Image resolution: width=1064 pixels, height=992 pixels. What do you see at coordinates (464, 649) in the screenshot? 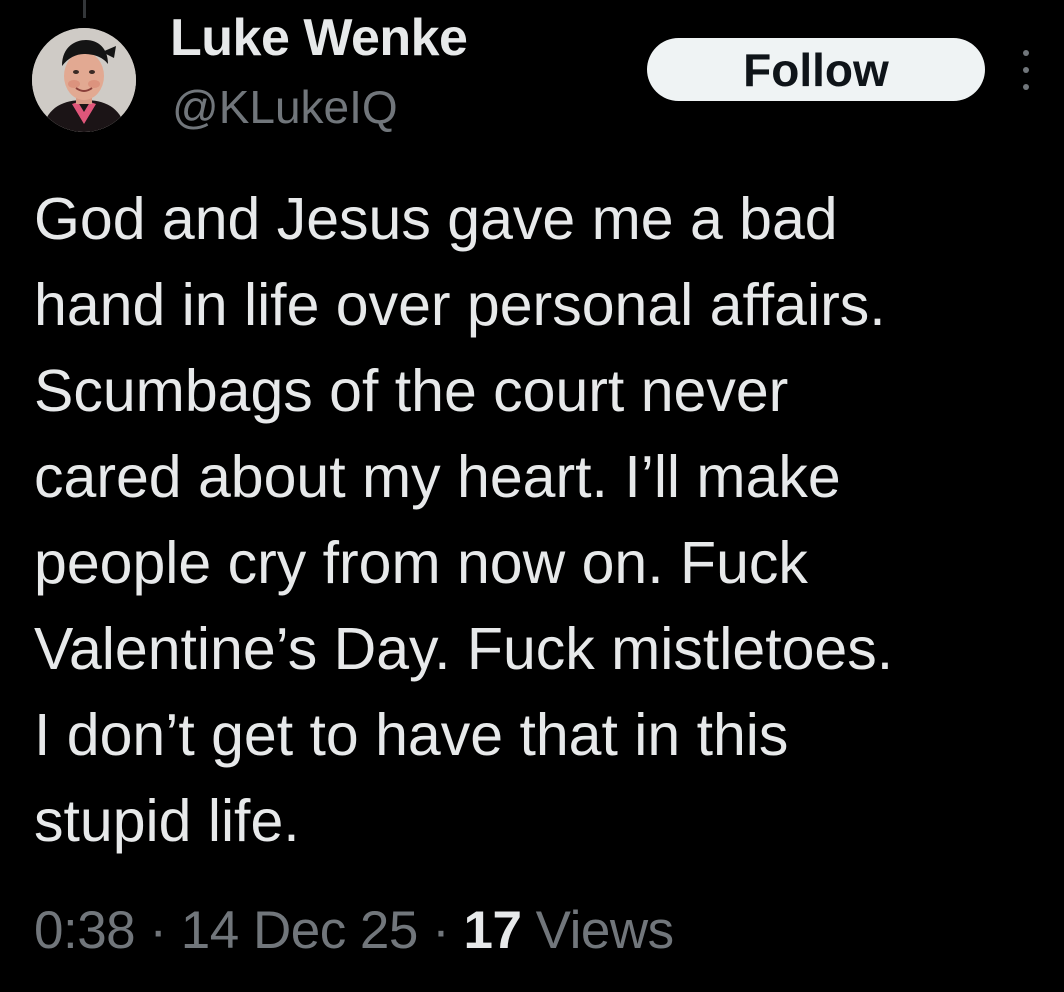
I see `tweet-text-line: Valentine’s Day. Fuck mistletoes.` at bounding box center [464, 649].